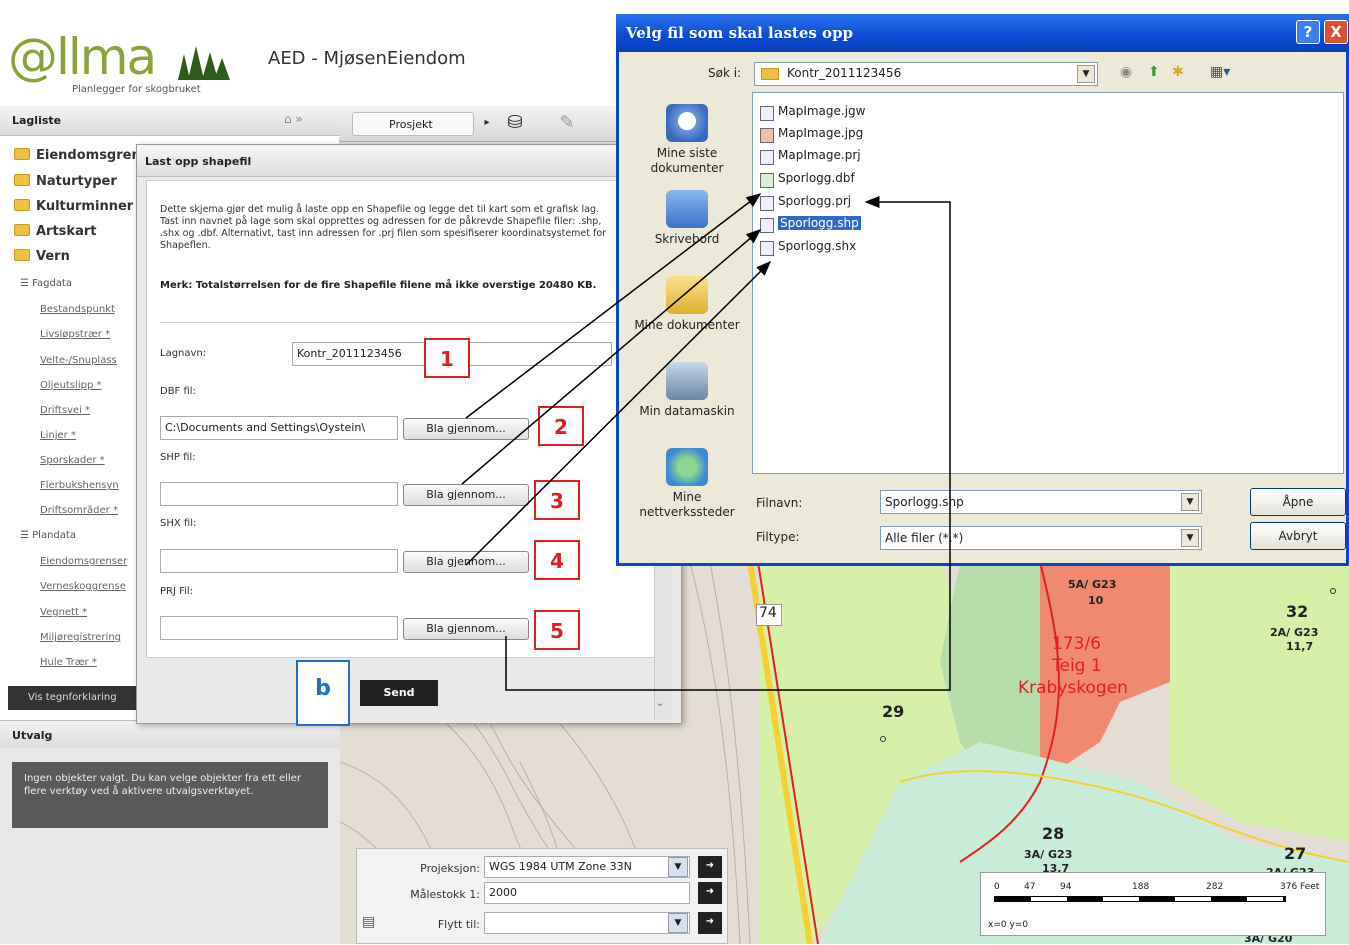 This screenshot has width=1349, height=945. Describe the element at coordinates (170, 121) in the screenshot. I see `layer-panel-header: Lagliste ⌂ »` at that location.